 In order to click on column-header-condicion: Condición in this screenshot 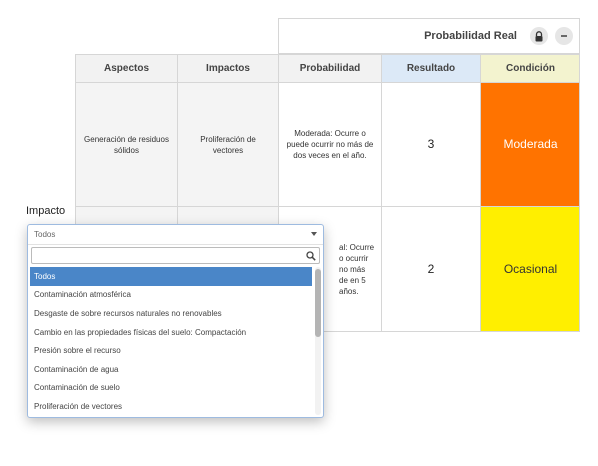, I will do `click(530, 68)`.